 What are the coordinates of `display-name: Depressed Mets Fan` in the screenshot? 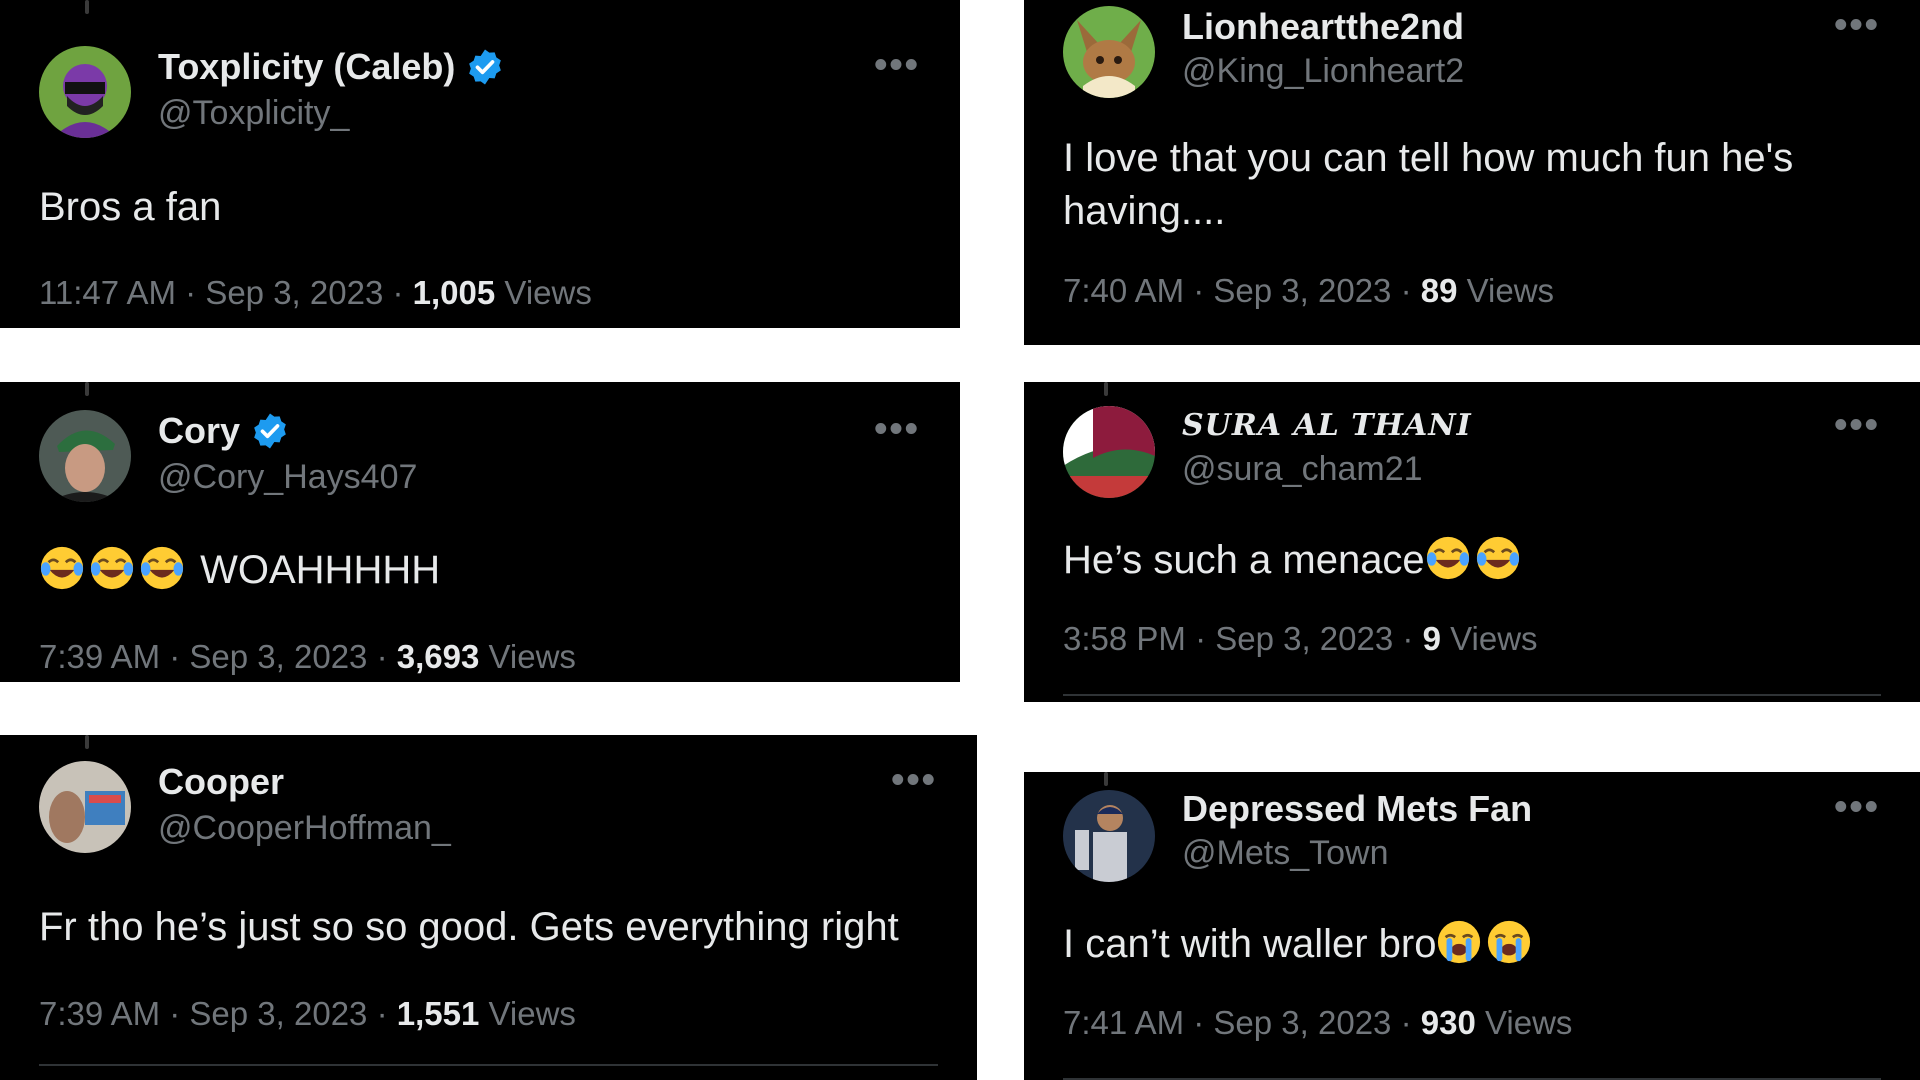 It's located at (1357, 809).